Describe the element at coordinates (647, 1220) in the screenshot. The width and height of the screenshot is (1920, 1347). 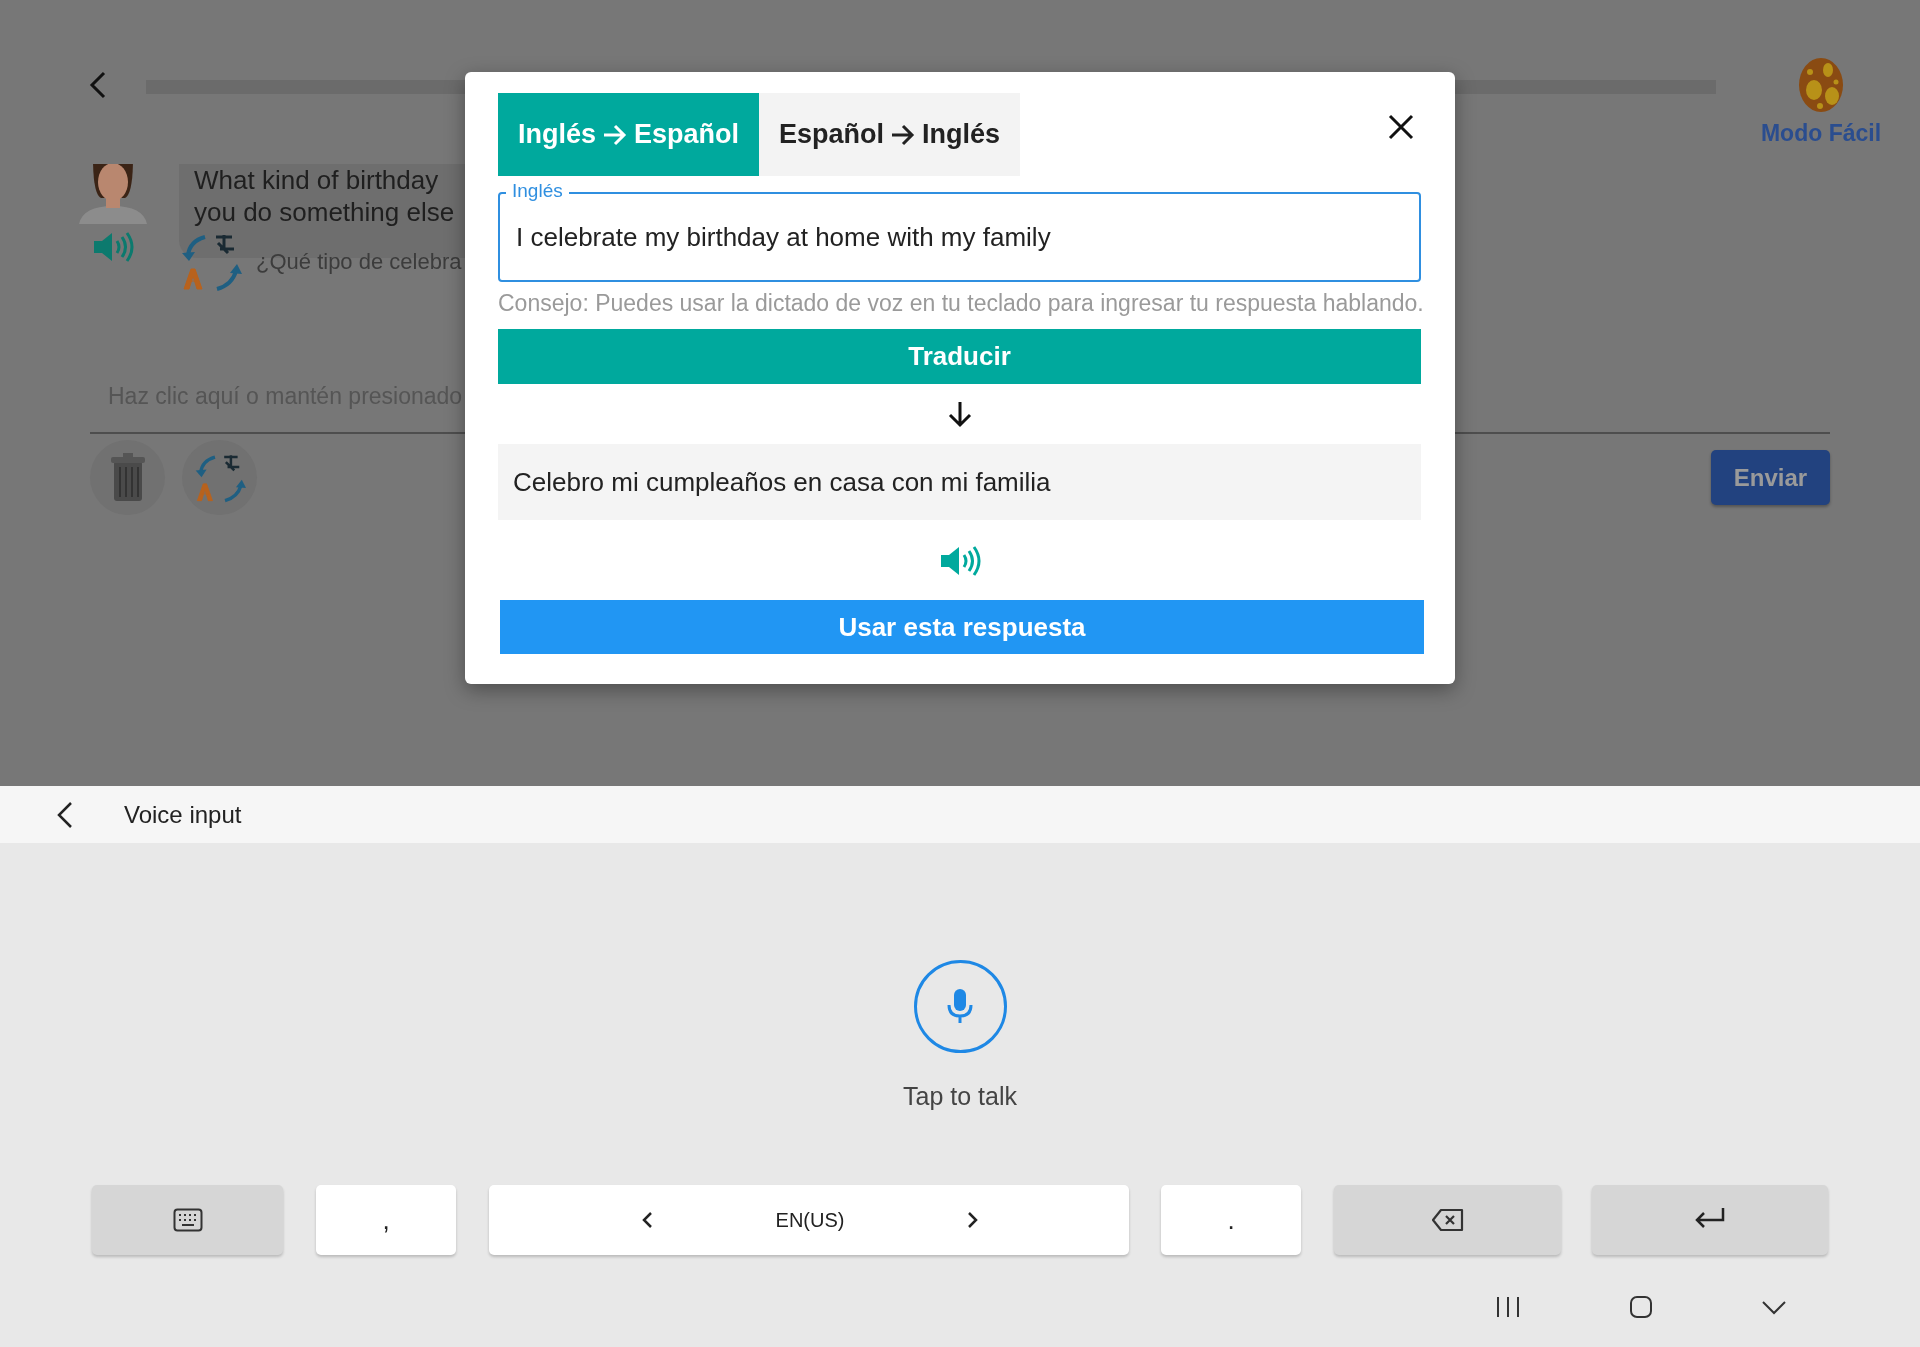
I see `chevron-left-icon` at that location.